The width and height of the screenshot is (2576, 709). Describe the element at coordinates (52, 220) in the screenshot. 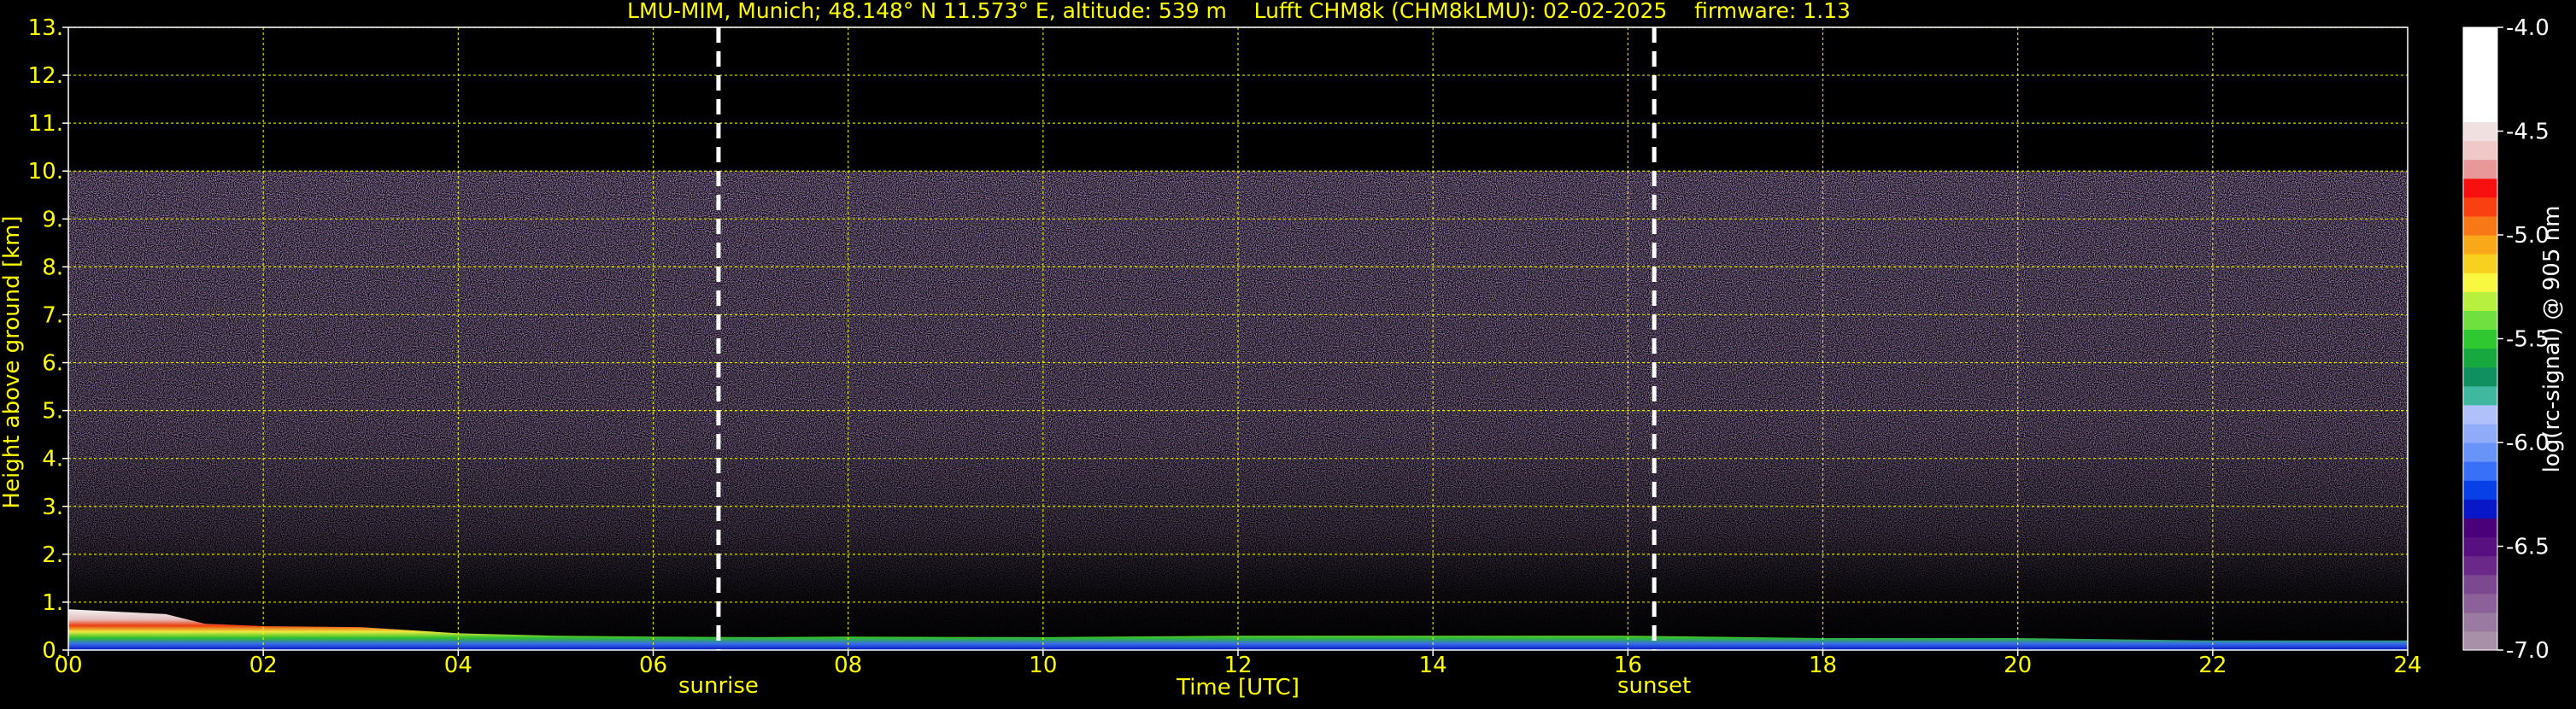

I see `y-tick-label: 9.` at that location.